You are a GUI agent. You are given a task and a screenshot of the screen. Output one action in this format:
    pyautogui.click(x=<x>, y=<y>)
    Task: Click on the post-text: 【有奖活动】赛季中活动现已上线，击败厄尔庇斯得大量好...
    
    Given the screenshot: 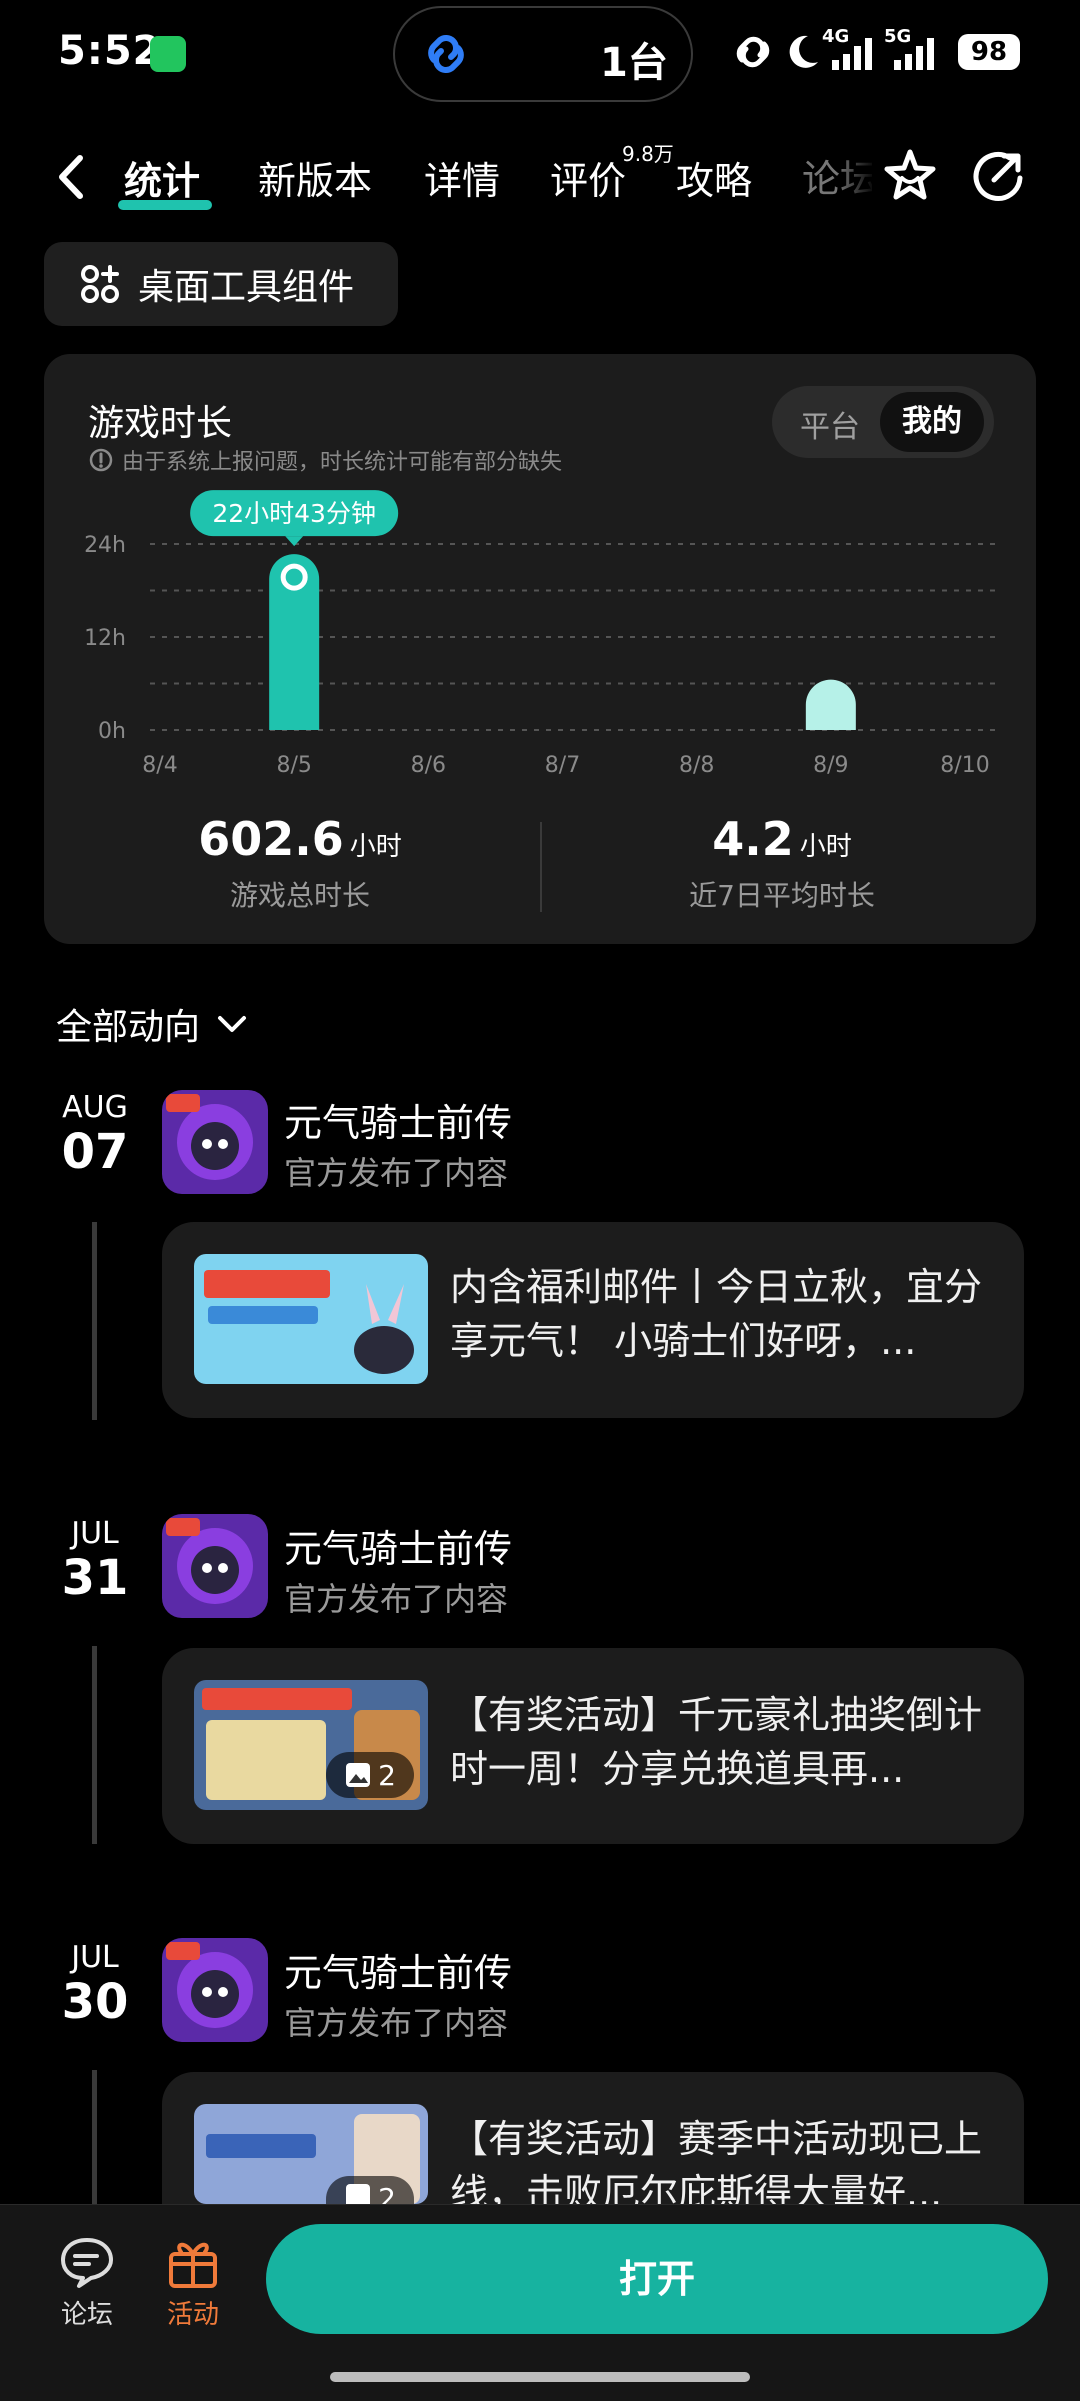 What is the action you would take?
    pyautogui.click(x=716, y=2160)
    